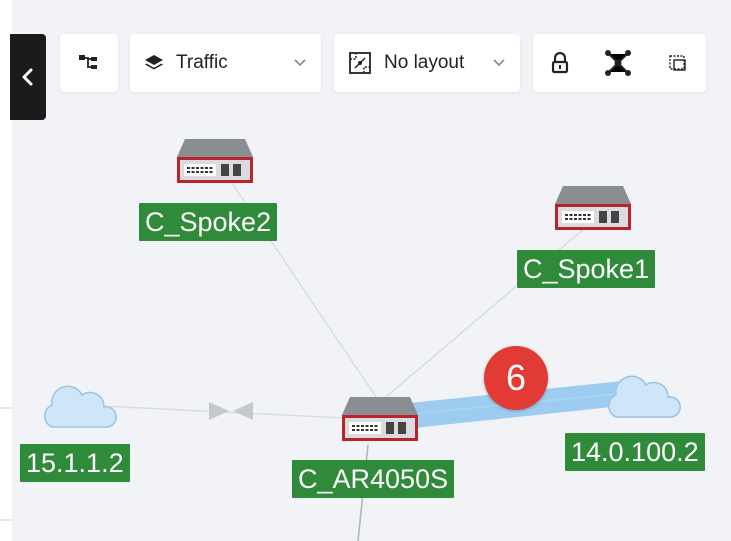  What do you see at coordinates (231, 411) in the screenshot?
I see `link-joint-icon` at bounding box center [231, 411].